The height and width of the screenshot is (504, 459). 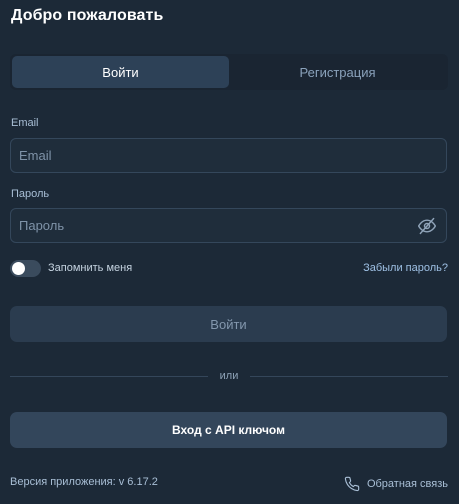 What do you see at coordinates (337, 72) in the screenshot?
I see `tab-register: Регистрация` at bounding box center [337, 72].